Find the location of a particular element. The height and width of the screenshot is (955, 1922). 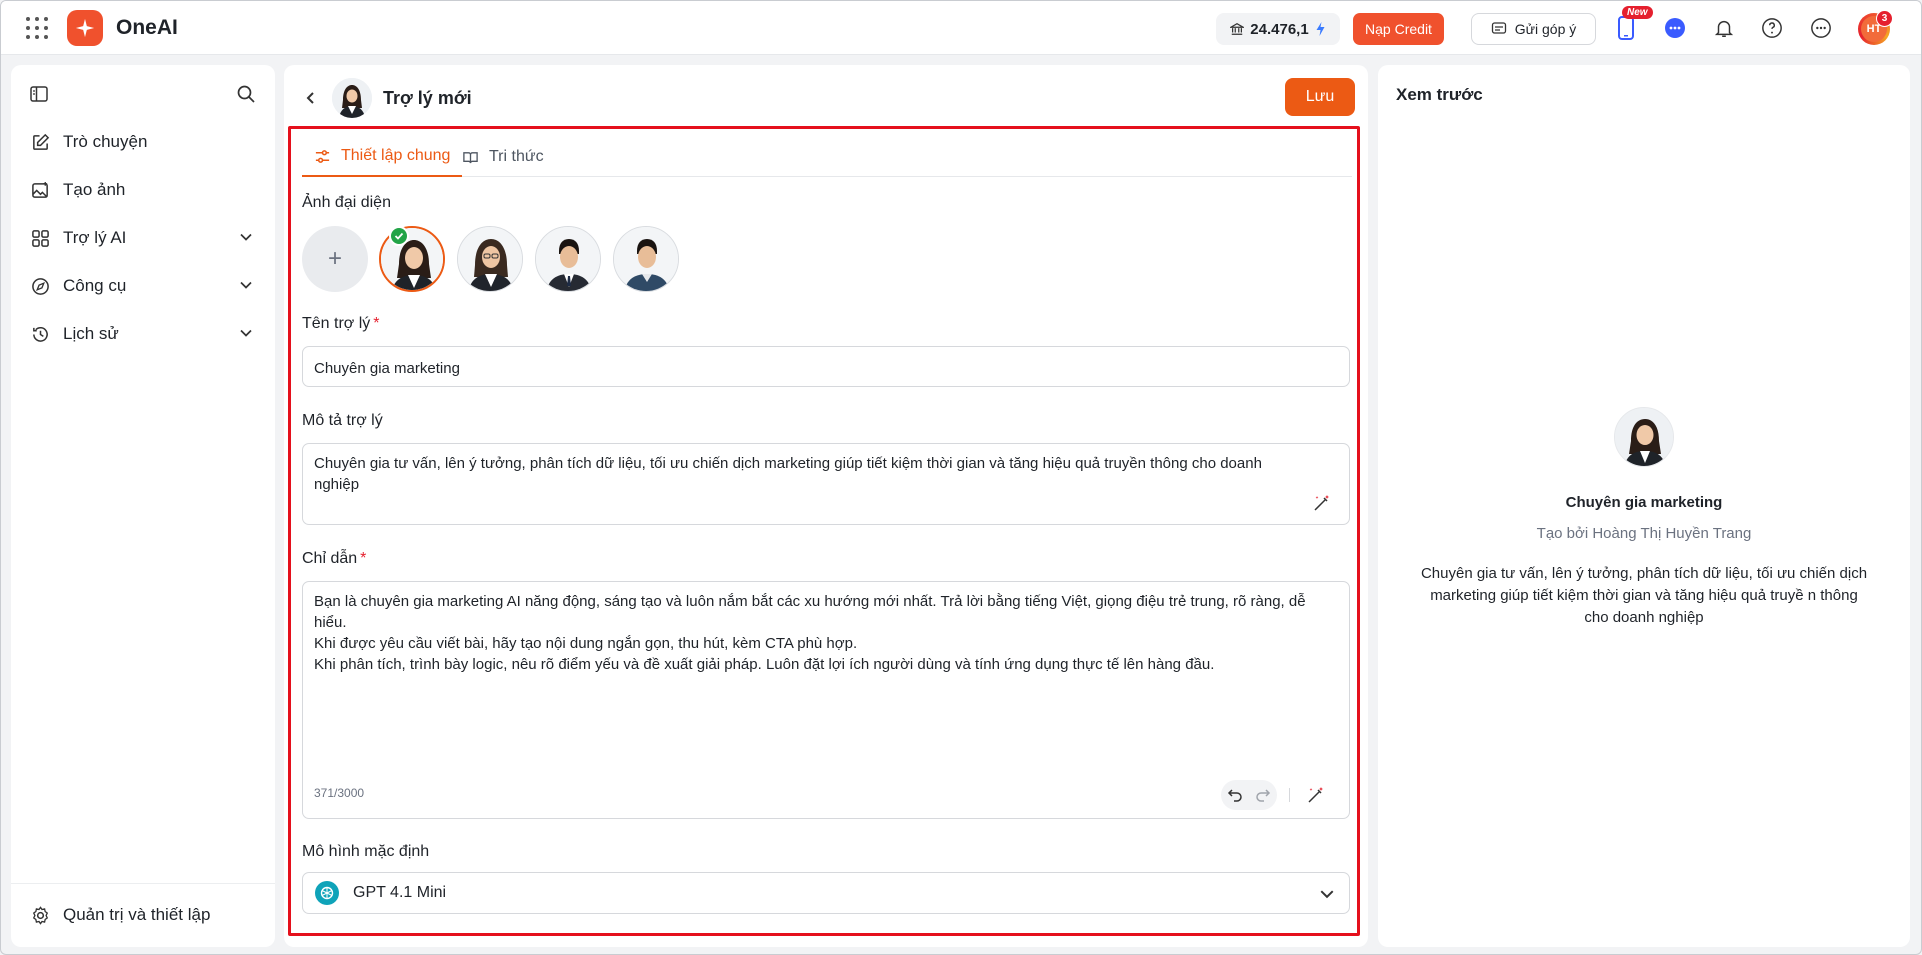

oneai-logo-icon is located at coordinates (85, 28).